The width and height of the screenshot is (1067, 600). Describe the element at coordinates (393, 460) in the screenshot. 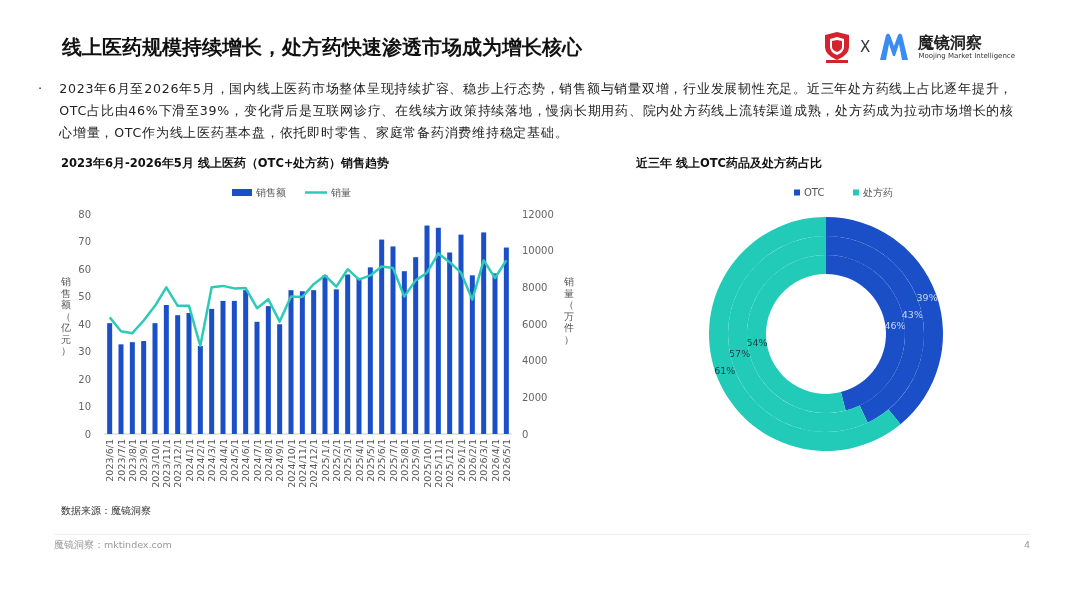

I see `axis-tick-label: 2025/7/1` at that location.